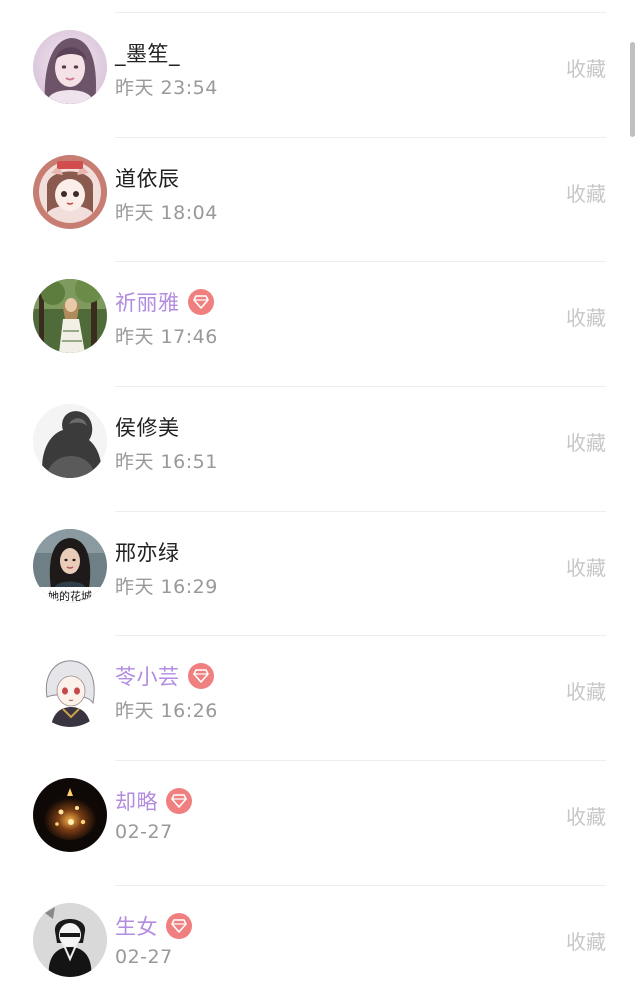 This screenshot has height=1008, width=640. I want to click on grayscale-silhouette-avatar, so click(70, 441).